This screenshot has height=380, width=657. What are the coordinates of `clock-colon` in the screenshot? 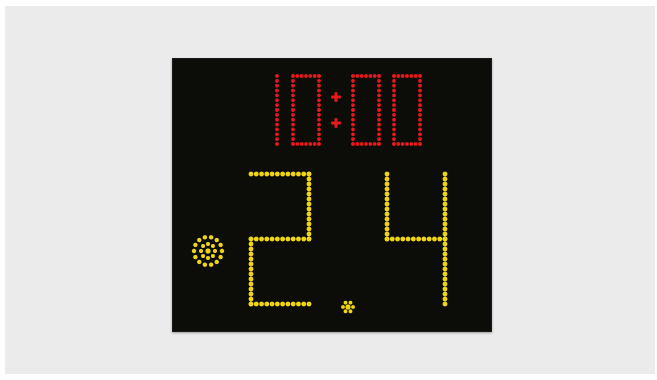 It's located at (336, 110).